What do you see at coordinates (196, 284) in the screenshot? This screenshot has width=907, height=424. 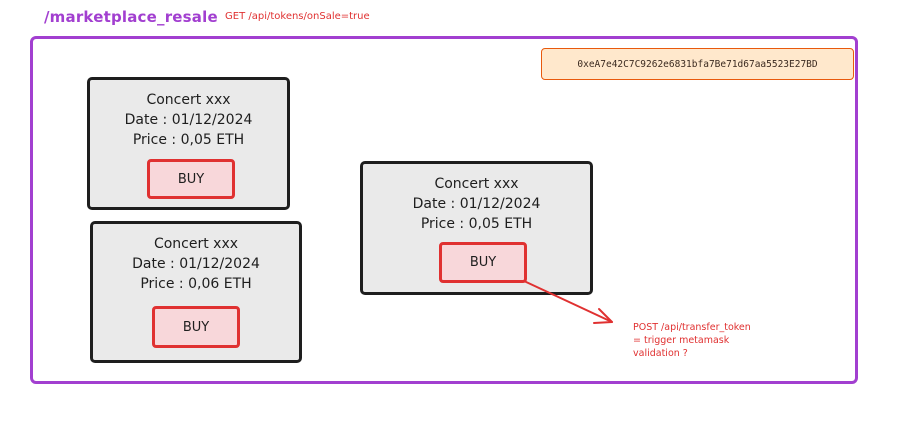 I see `ticket-price: Price : 0,06 ETH` at bounding box center [196, 284].